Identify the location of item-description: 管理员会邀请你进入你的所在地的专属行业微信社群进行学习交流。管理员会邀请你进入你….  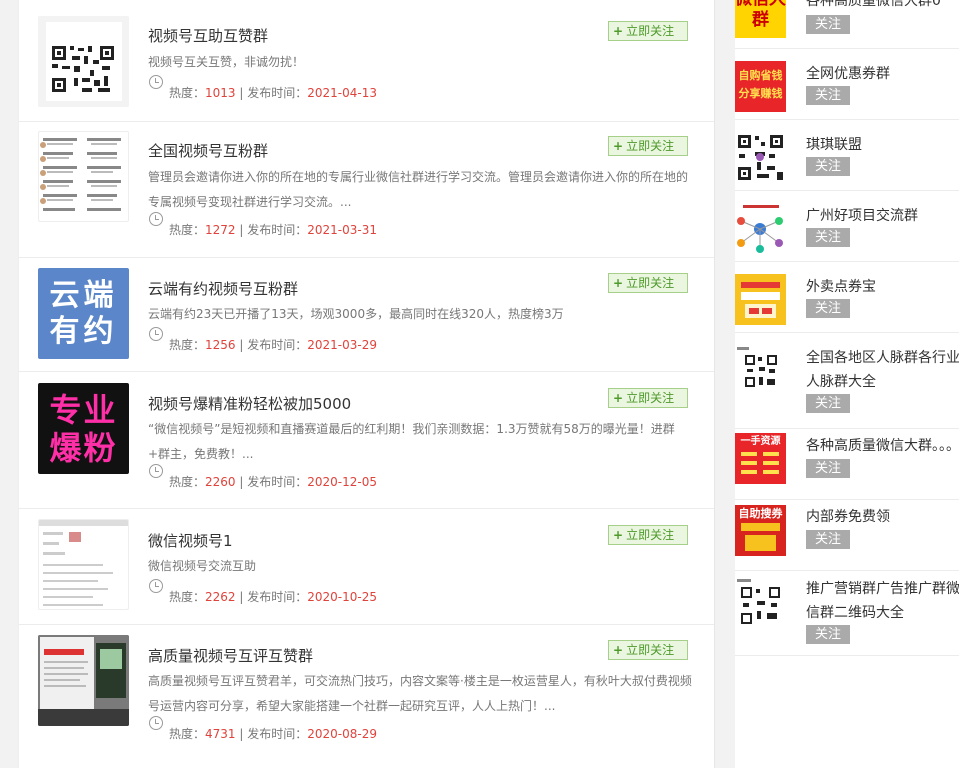
(418, 189).